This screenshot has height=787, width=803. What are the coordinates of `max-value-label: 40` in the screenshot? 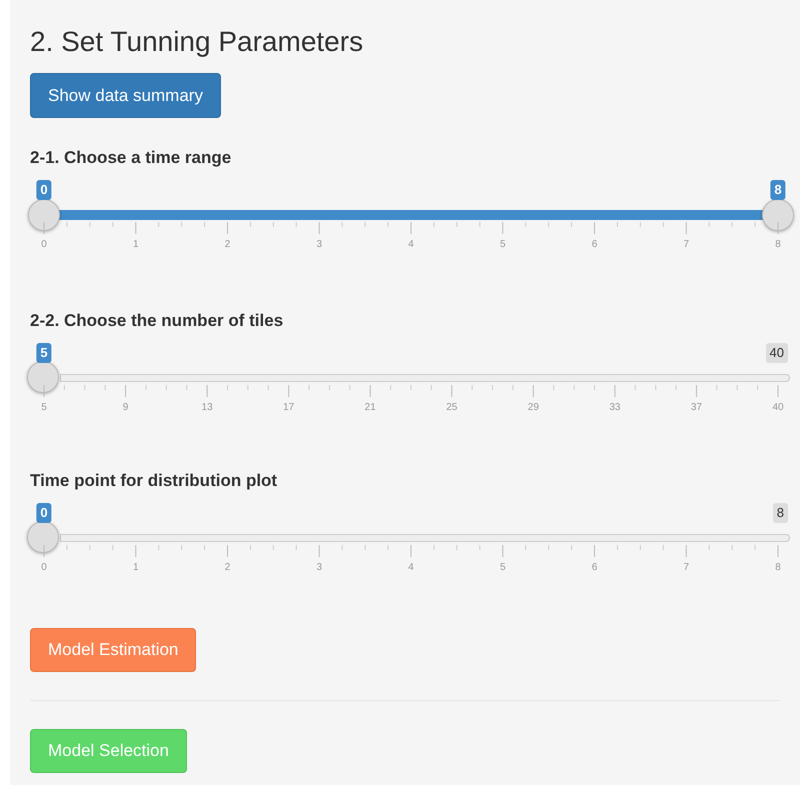 It's located at (777, 353).